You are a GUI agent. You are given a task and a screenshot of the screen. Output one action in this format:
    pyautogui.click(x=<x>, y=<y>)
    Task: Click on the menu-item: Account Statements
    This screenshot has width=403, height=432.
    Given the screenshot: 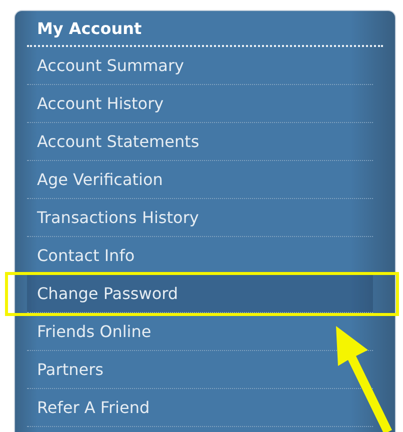 What is the action you would take?
    pyautogui.click(x=200, y=142)
    